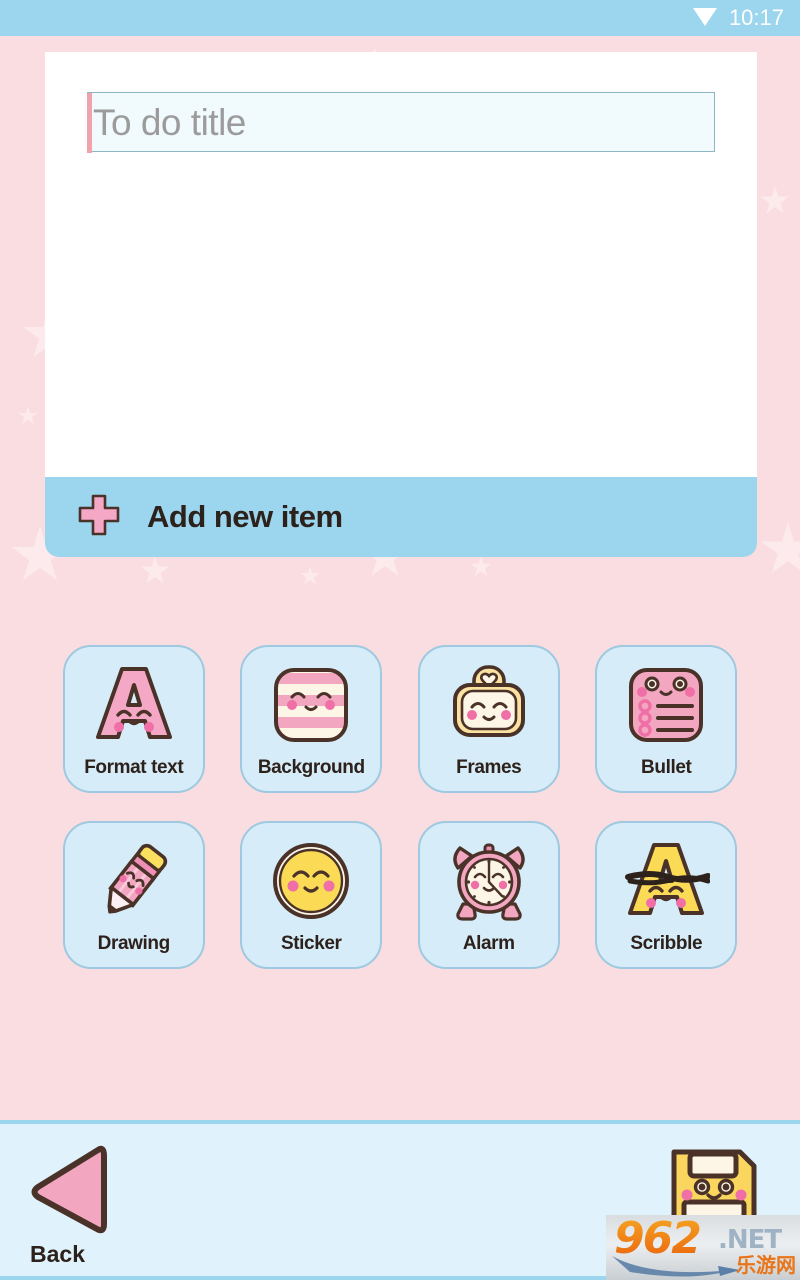  What do you see at coordinates (666, 881) in the screenshot?
I see `letter-a-scribble-icon` at bounding box center [666, 881].